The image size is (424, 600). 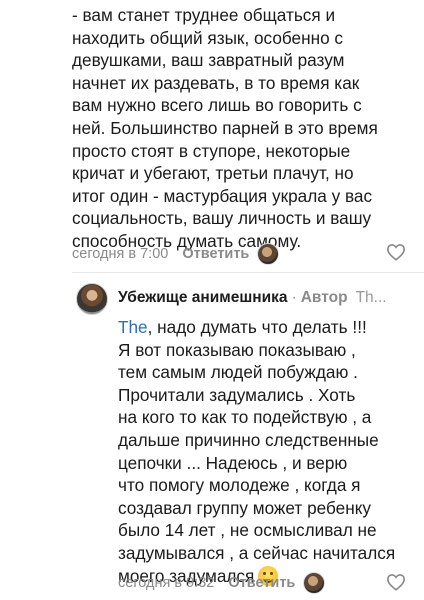 I want to click on comment-2-like-heart-icon, so click(x=396, y=582).